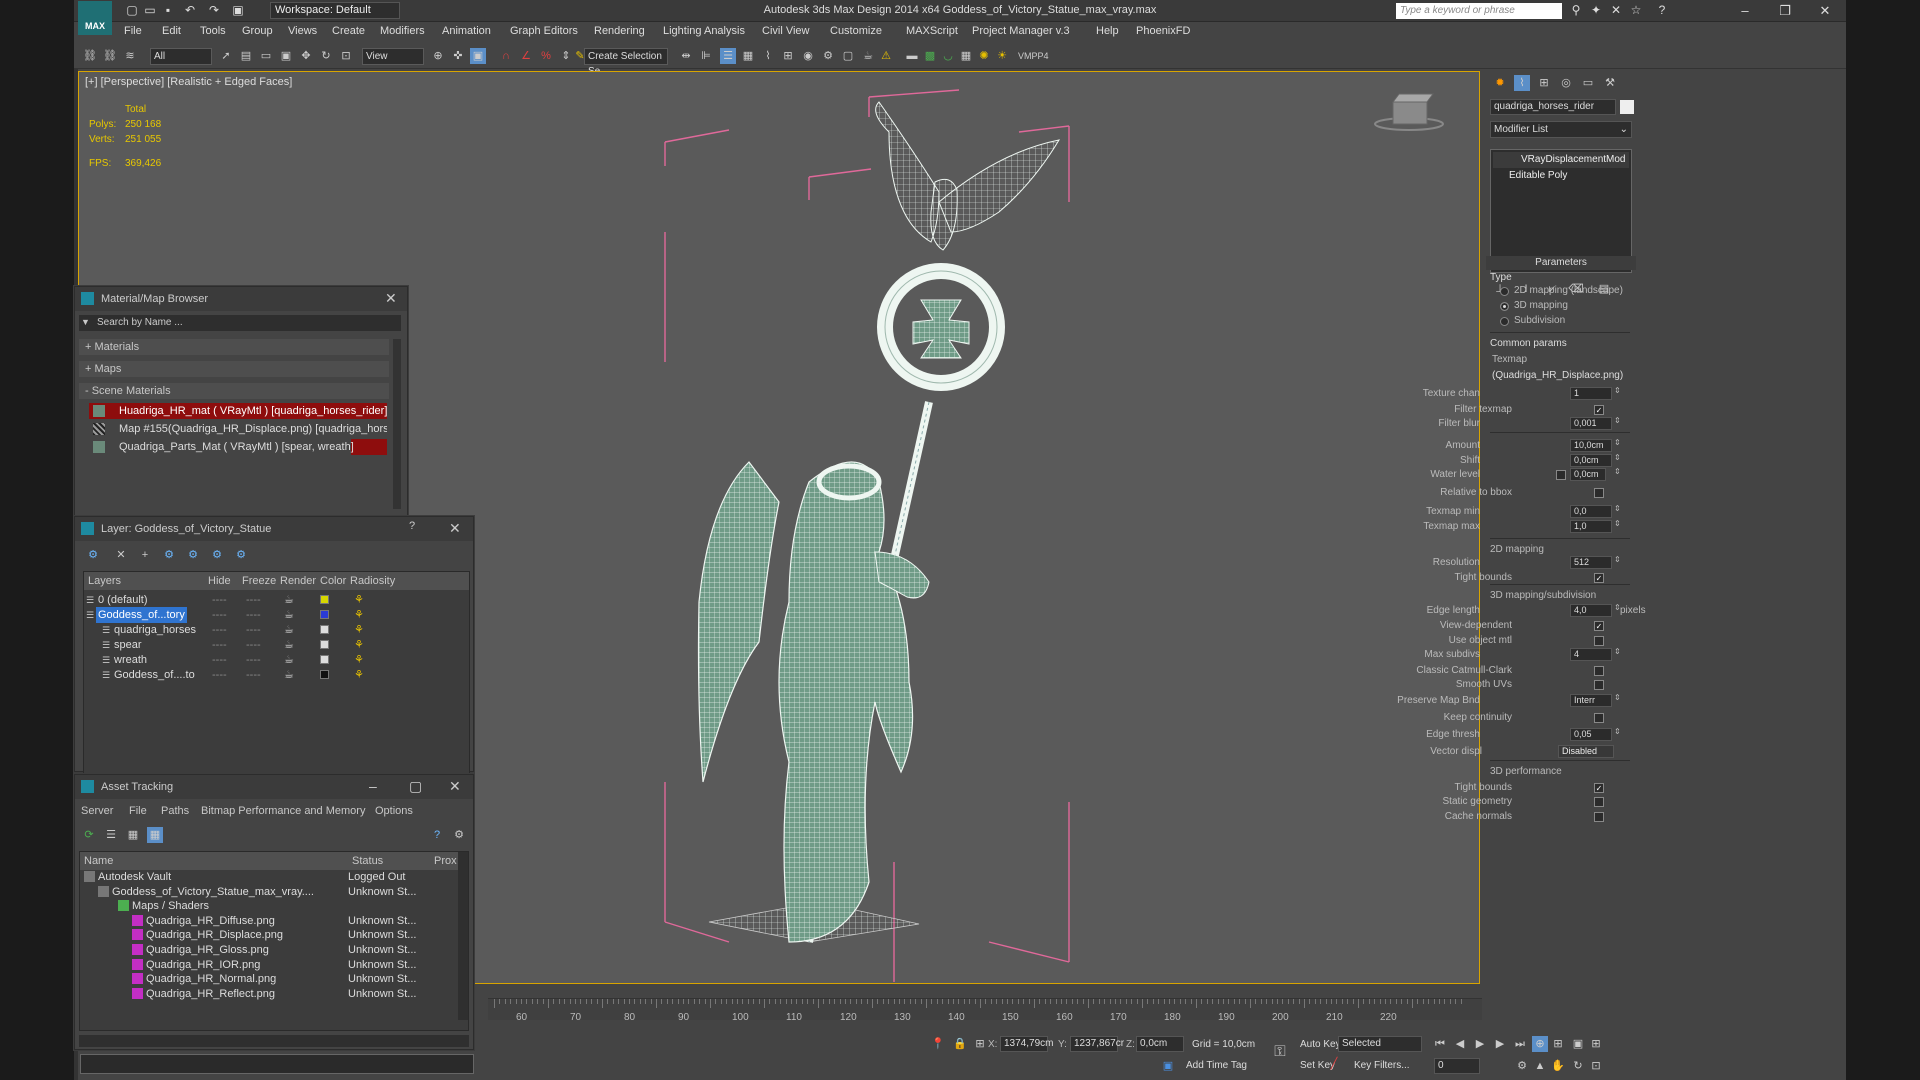 The width and height of the screenshot is (1920, 1080). What do you see at coordinates (1599, 802) in the screenshot?
I see `static-geometry-checkbox` at bounding box center [1599, 802].